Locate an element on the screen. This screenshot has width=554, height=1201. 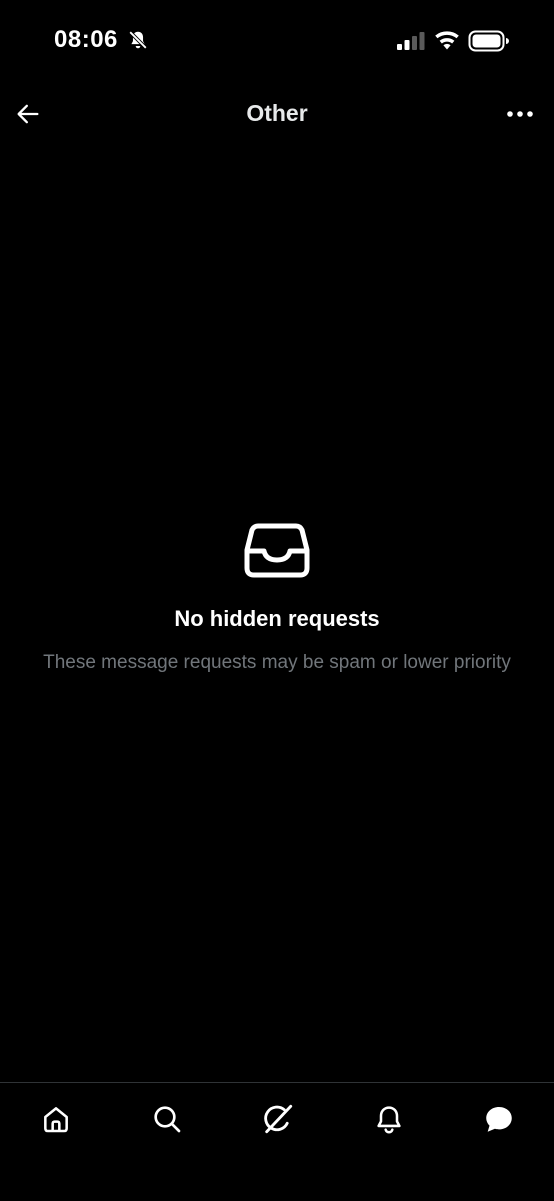
more-options-button is located at coordinates (520, 114).